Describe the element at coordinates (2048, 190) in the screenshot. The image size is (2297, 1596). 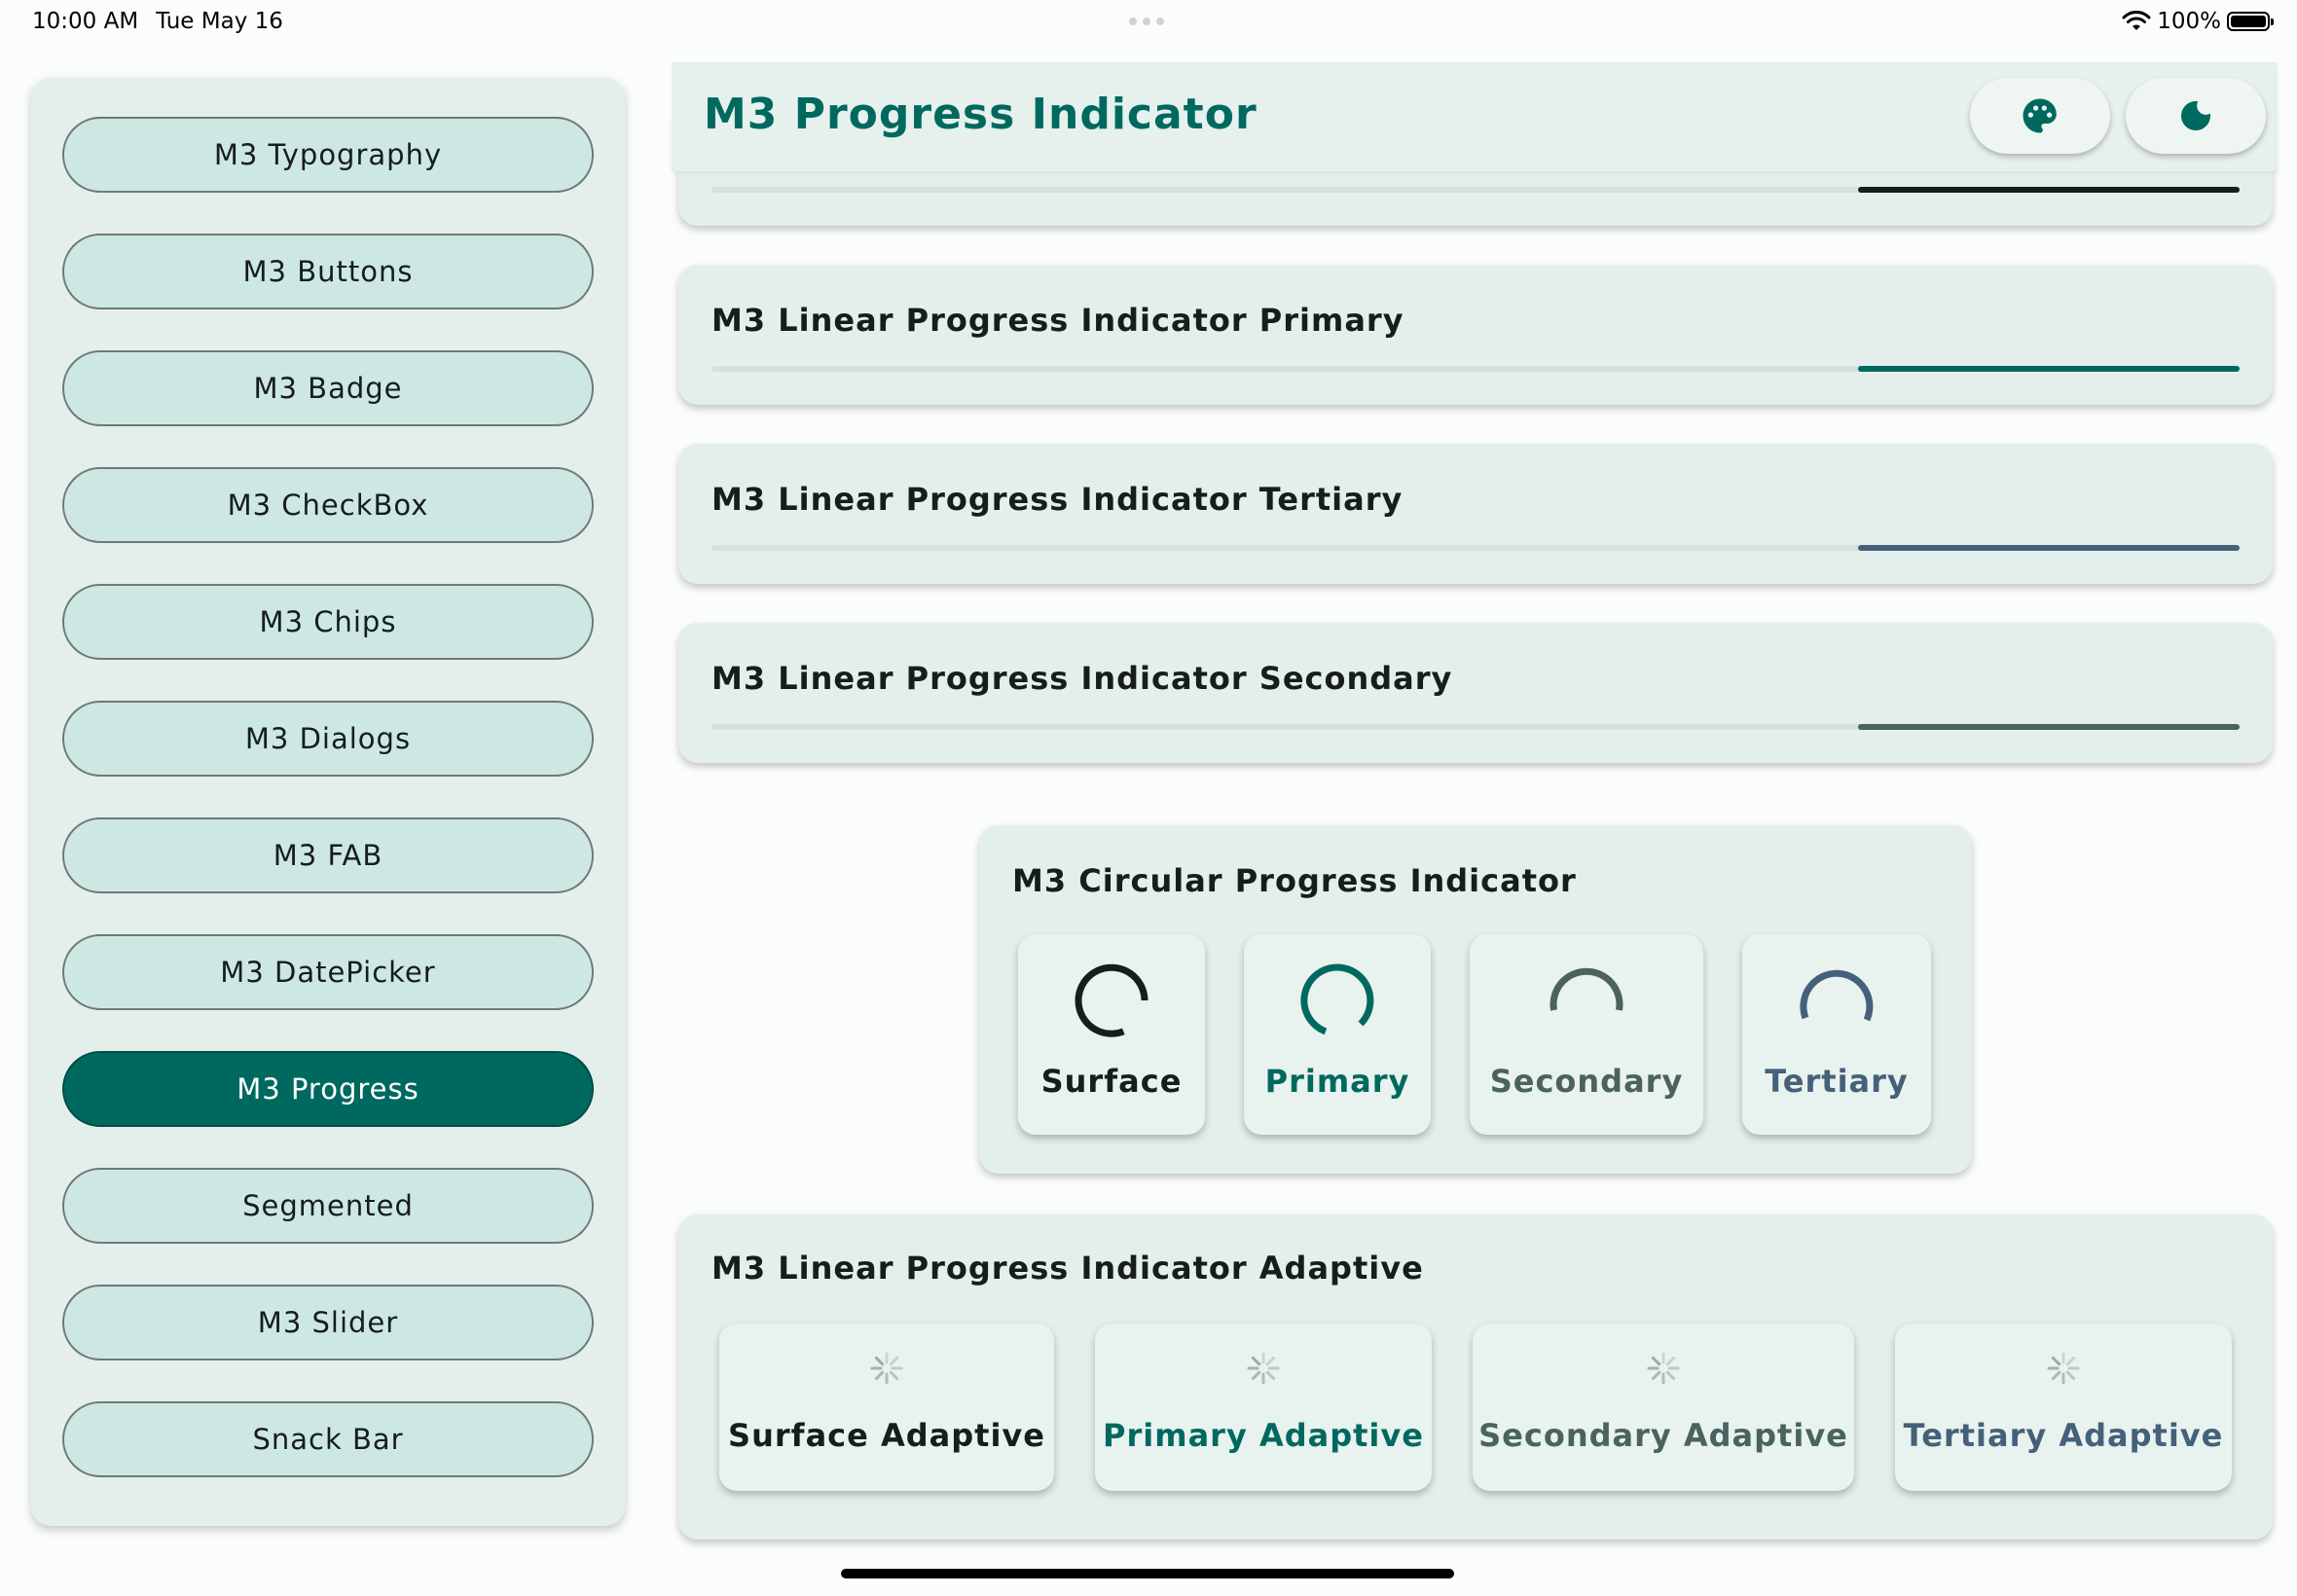
I see `linear-progress-bar-surface` at that location.